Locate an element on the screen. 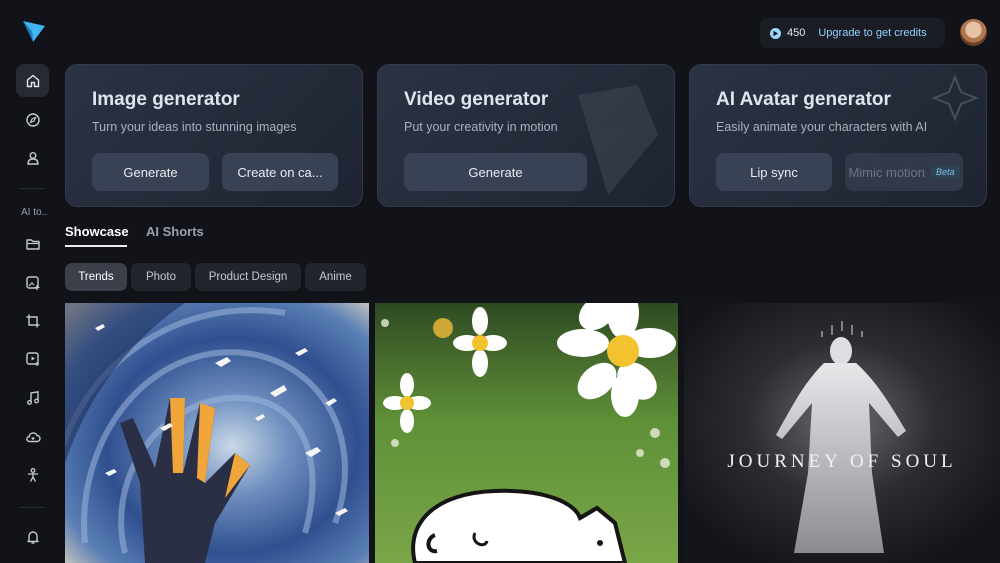  explore-icon is located at coordinates (32, 119).